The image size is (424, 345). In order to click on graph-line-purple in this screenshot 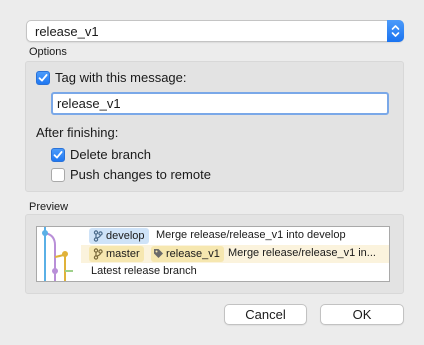, I will do `click(50, 256)`.